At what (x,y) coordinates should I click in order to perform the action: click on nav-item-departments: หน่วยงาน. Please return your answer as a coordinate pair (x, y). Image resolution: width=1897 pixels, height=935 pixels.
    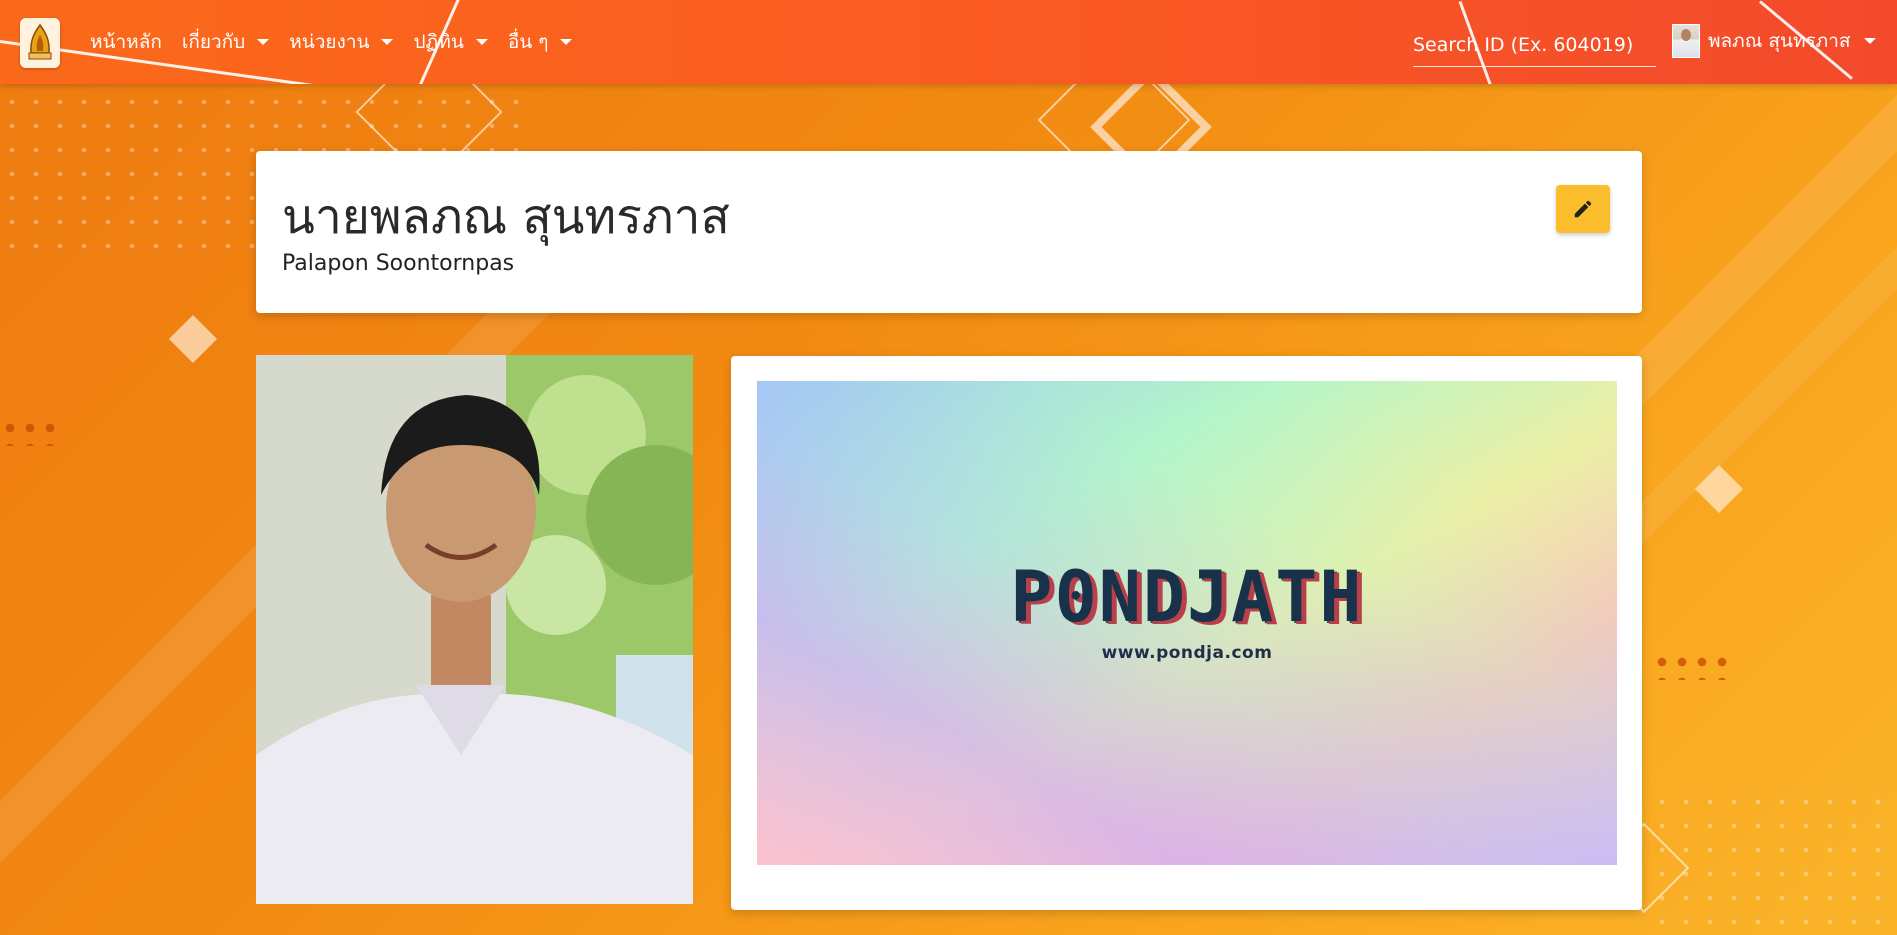
    Looking at the image, I should click on (341, 42).